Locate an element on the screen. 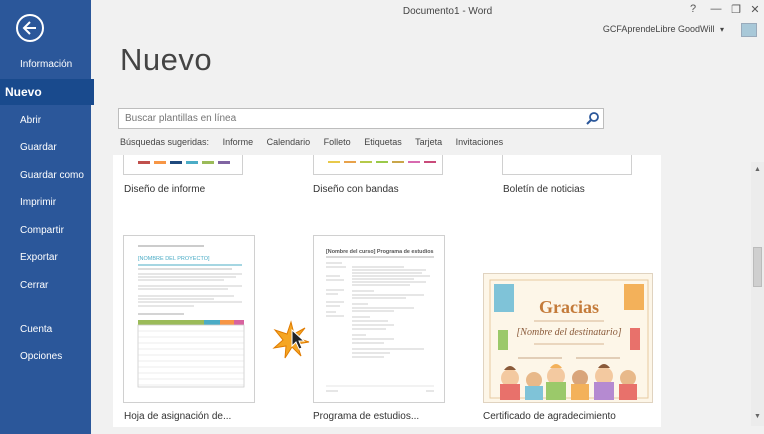 The height and width of the screenshot is (434, 764). banded-thumbnail is located at coordinates (382, 162).